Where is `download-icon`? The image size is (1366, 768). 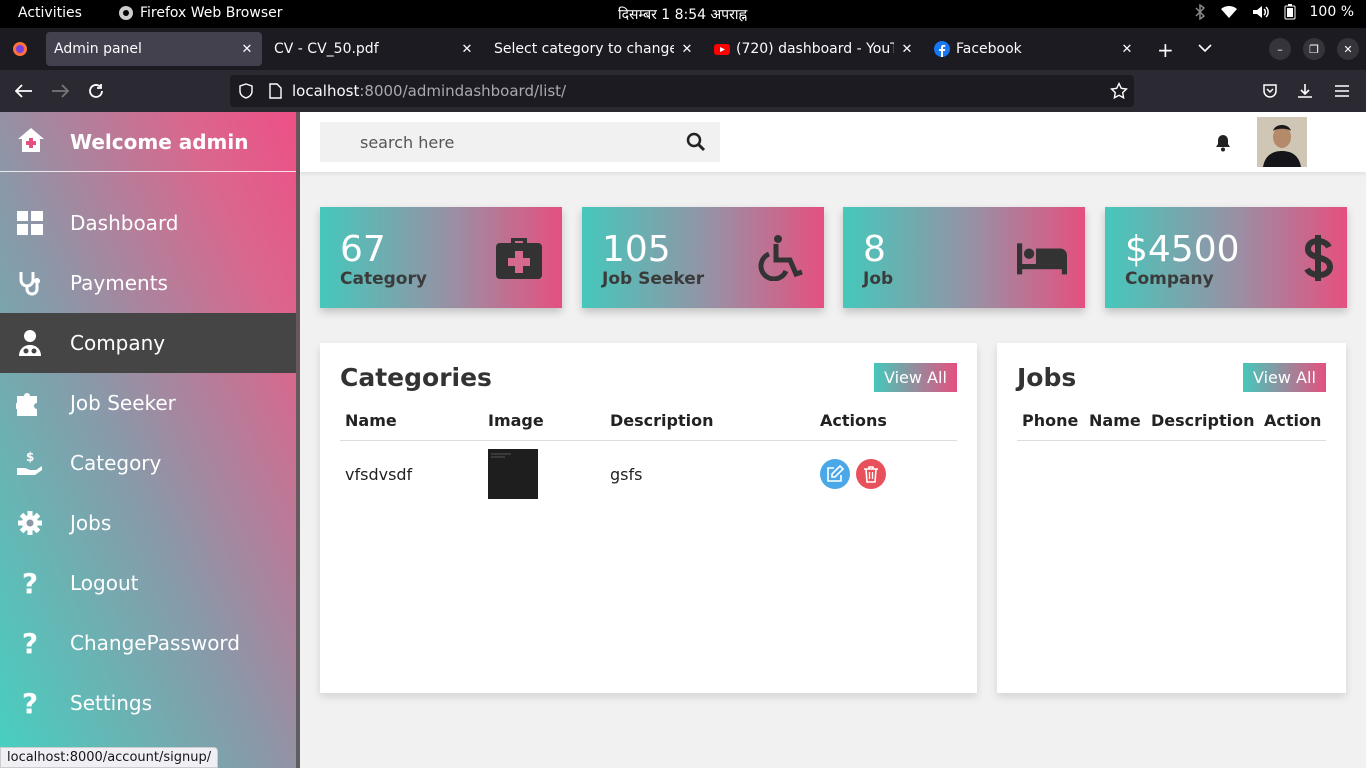
download-icon is located at coordinates (1305, 91).